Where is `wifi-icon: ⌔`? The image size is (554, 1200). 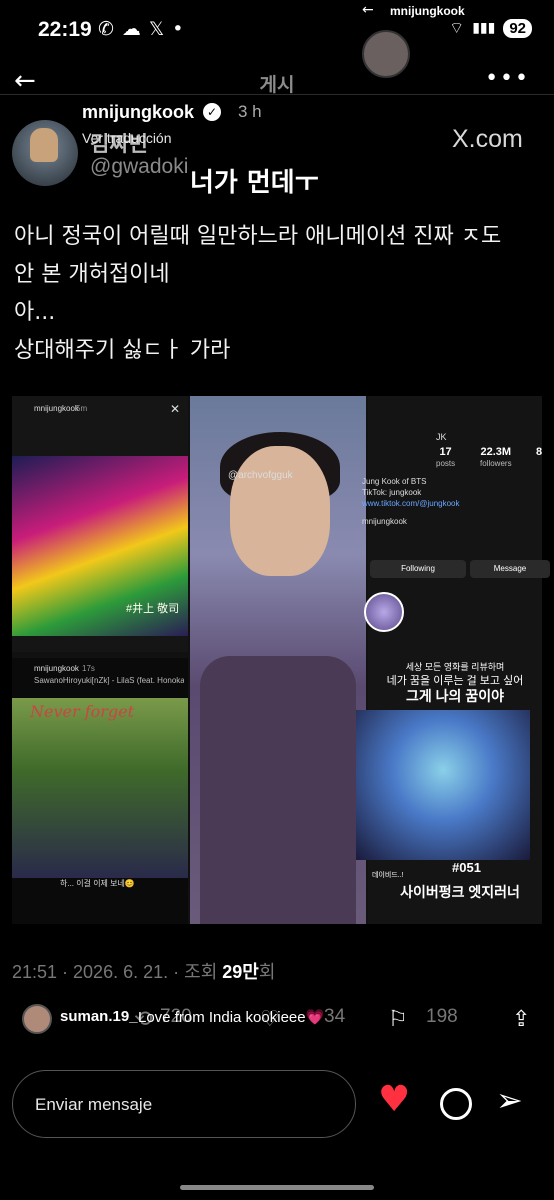 wifi-icon: ⌔ is located at coordinates (457, 27).